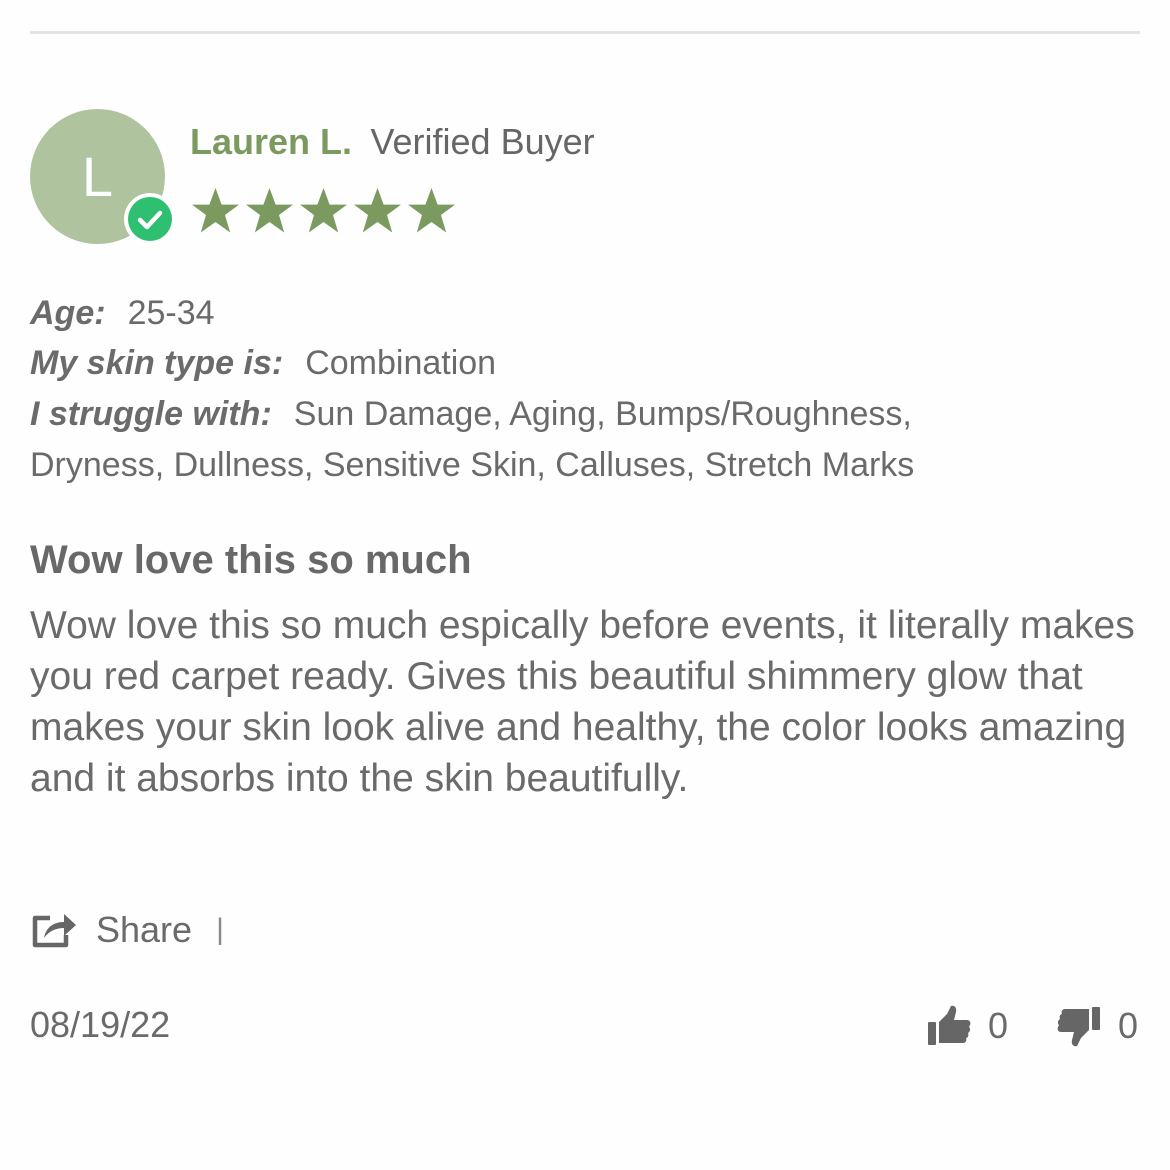  What do you see at coordinates (602, 414) in the screenshot?
I see `attribute-value: Sun Damage, Aging, Bumps/Roughness,` at bounding box center [602, 414].